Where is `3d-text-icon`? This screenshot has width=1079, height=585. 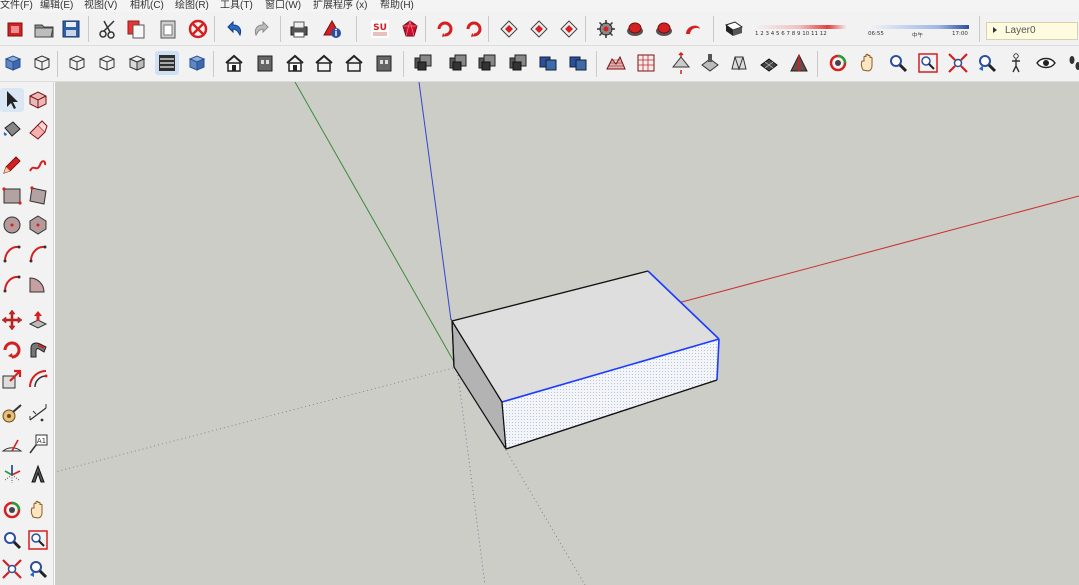 3d-text-icon is located at coordinates (38, 474).